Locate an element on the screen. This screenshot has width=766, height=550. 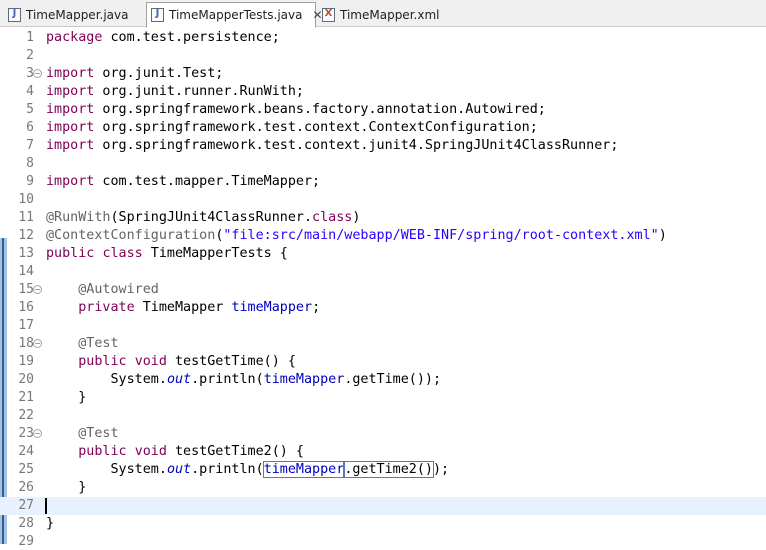
code-line: 9 import com.test.mapper.TimeMapper; is located at coordinates (383, 182).